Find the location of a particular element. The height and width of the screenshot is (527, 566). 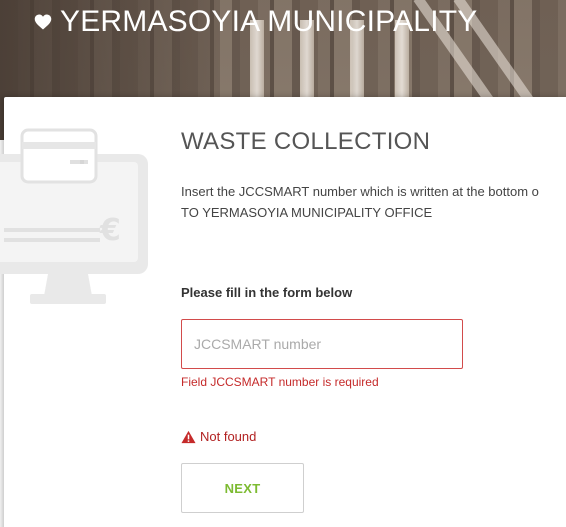

intro-line: TO YERMASOYIA MUNICIPALITY OFFICE is located at coordinates (307, 212).